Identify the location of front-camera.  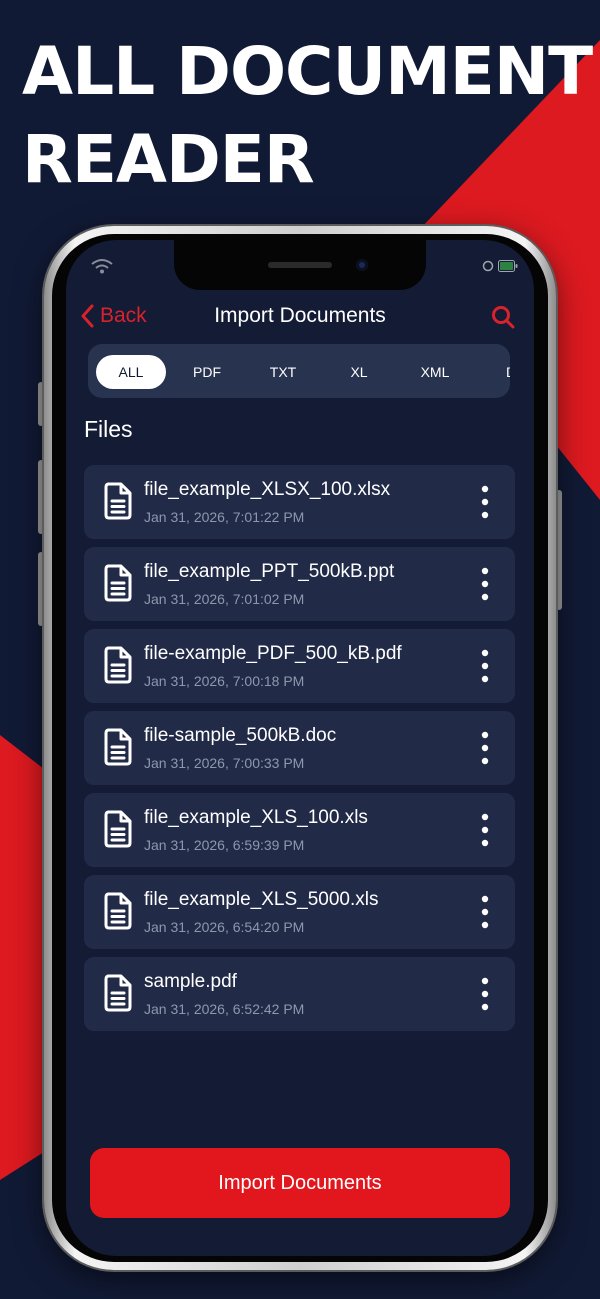
(362, 265).